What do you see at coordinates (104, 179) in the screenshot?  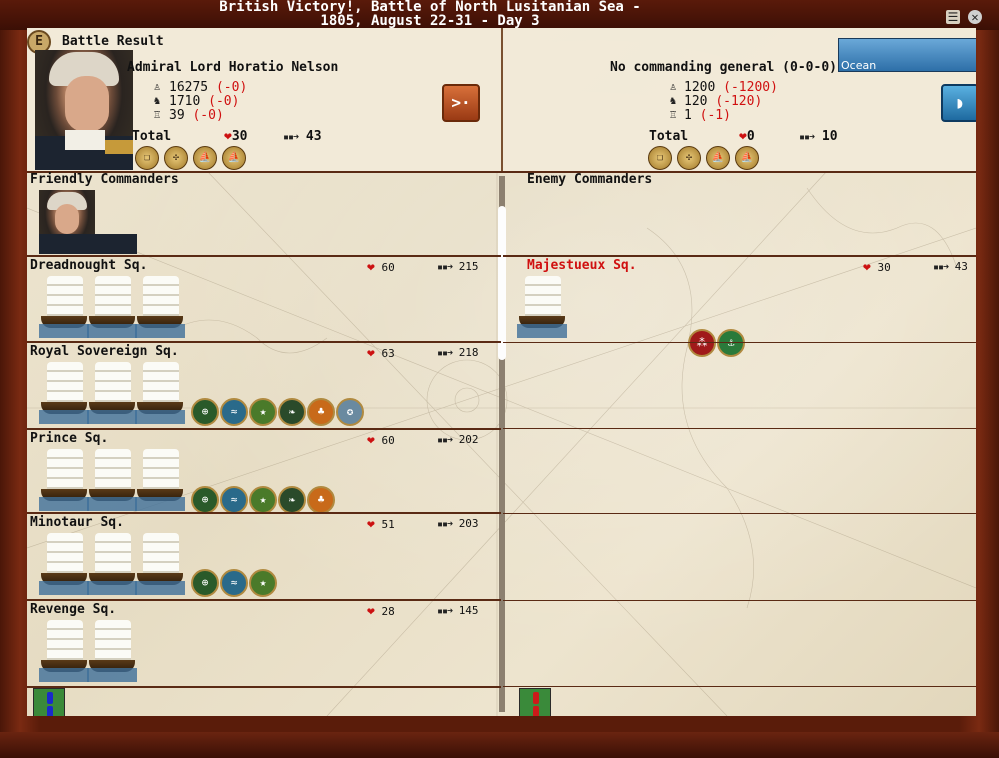 I see `friendly-commanders-title: Friendly Commanders` at bounding box center [104, 179].